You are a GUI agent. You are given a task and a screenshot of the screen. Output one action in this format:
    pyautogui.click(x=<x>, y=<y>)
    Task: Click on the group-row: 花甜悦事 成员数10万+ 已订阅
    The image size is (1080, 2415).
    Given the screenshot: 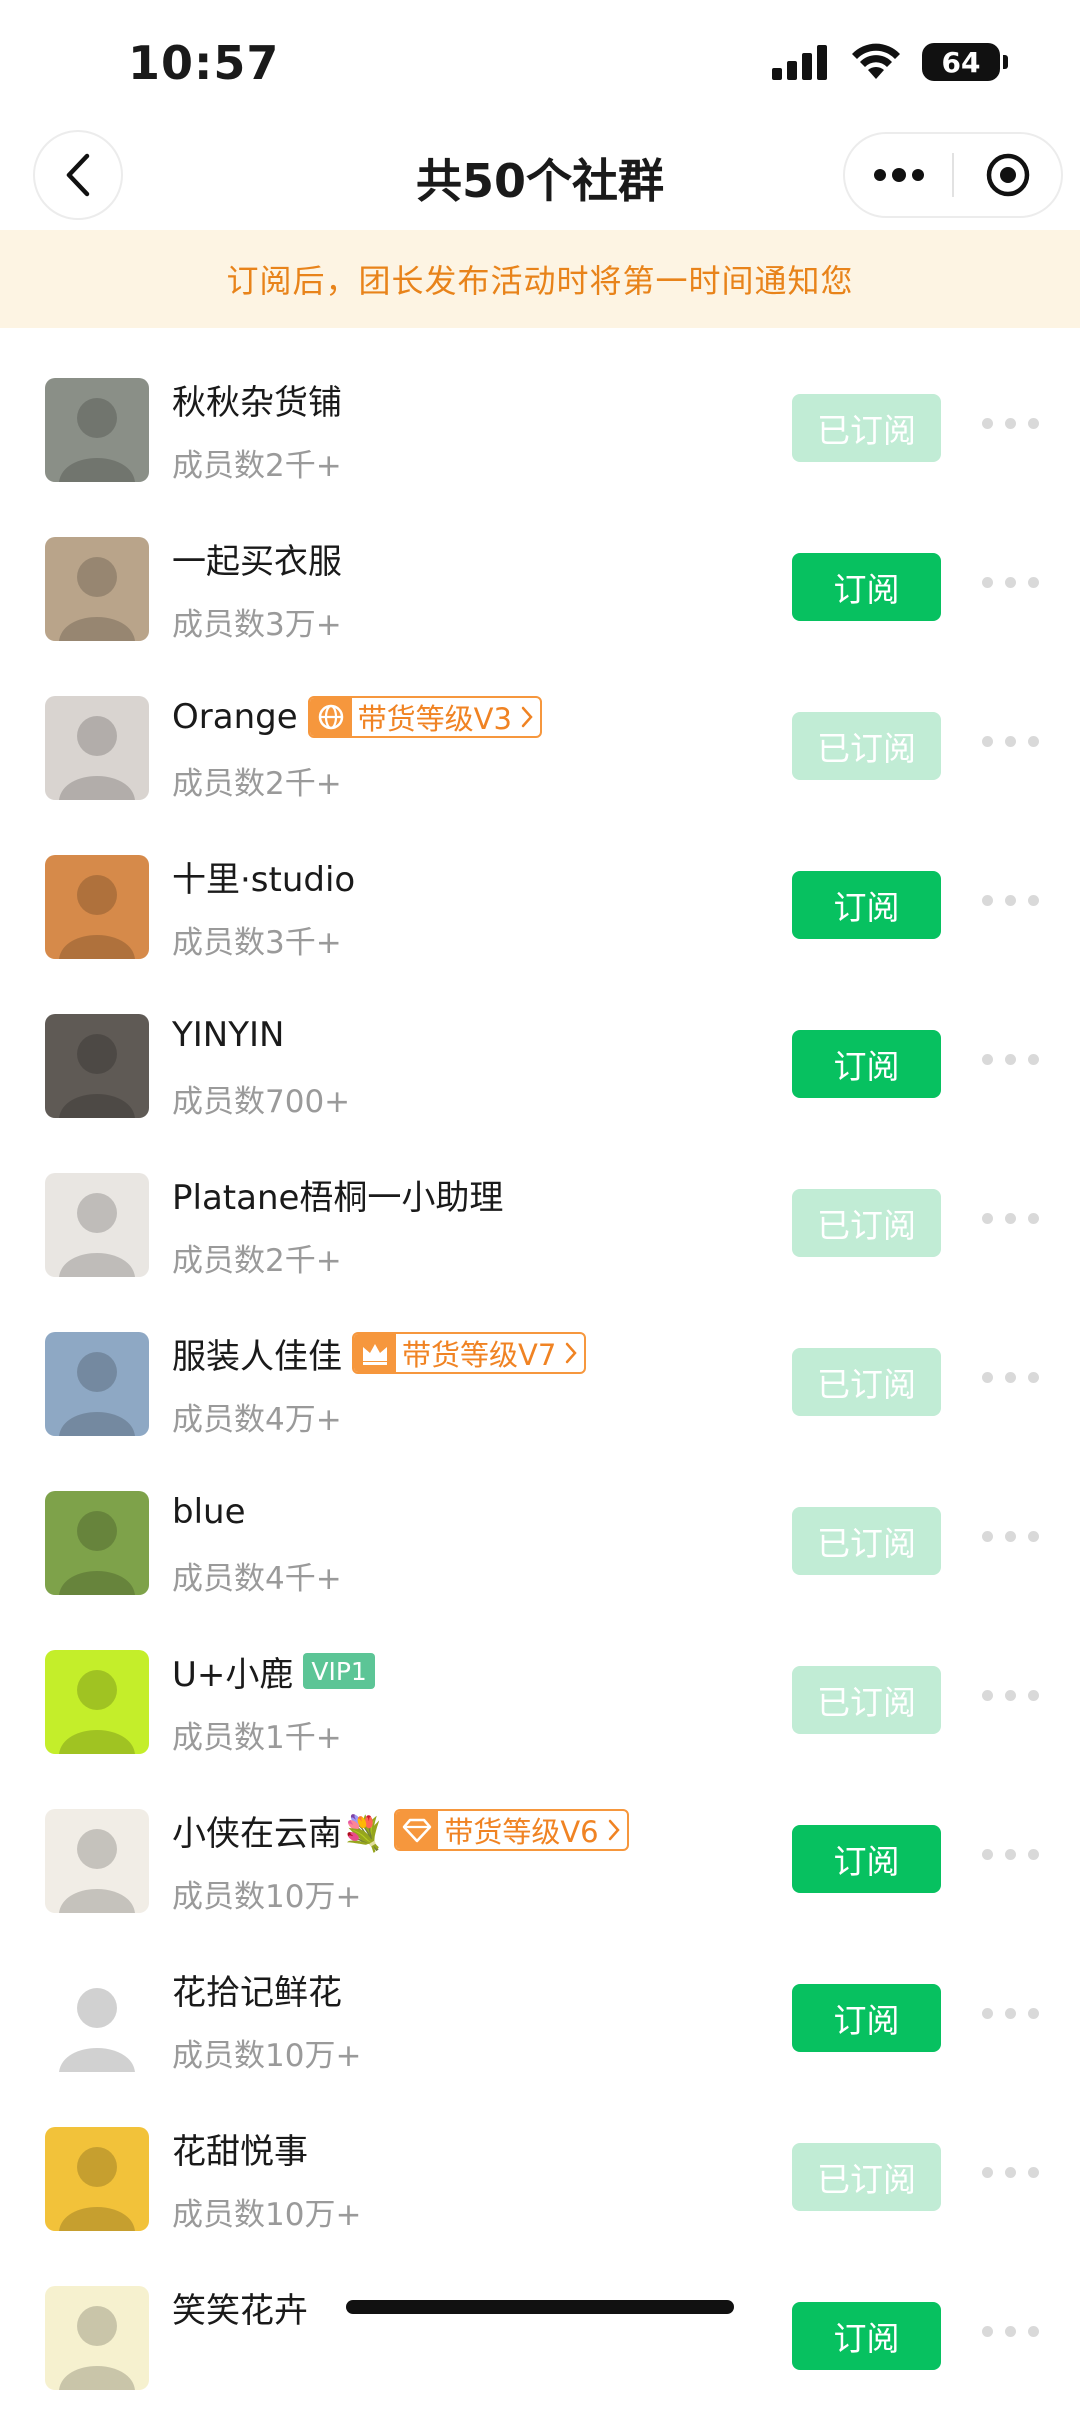 What is the action you would take?
    pyautogui.click(x=540, y=2176)
    